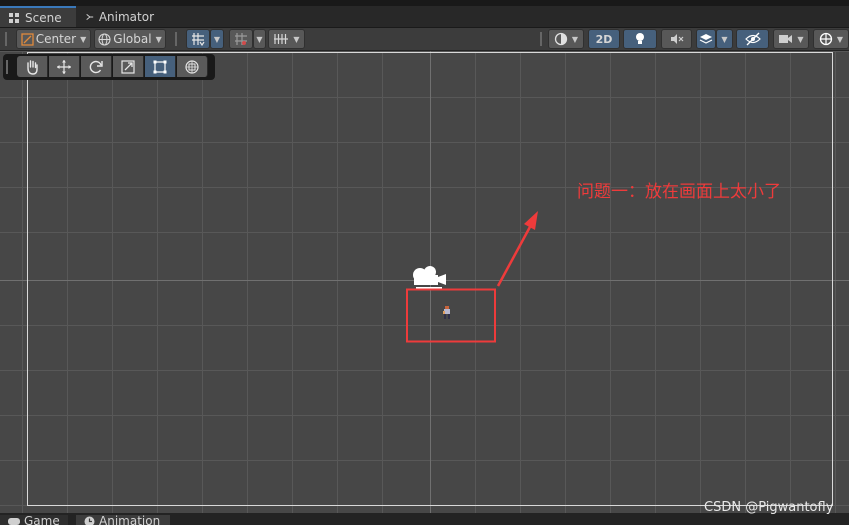  I want to click on rotate-icon, so click(96, 66).